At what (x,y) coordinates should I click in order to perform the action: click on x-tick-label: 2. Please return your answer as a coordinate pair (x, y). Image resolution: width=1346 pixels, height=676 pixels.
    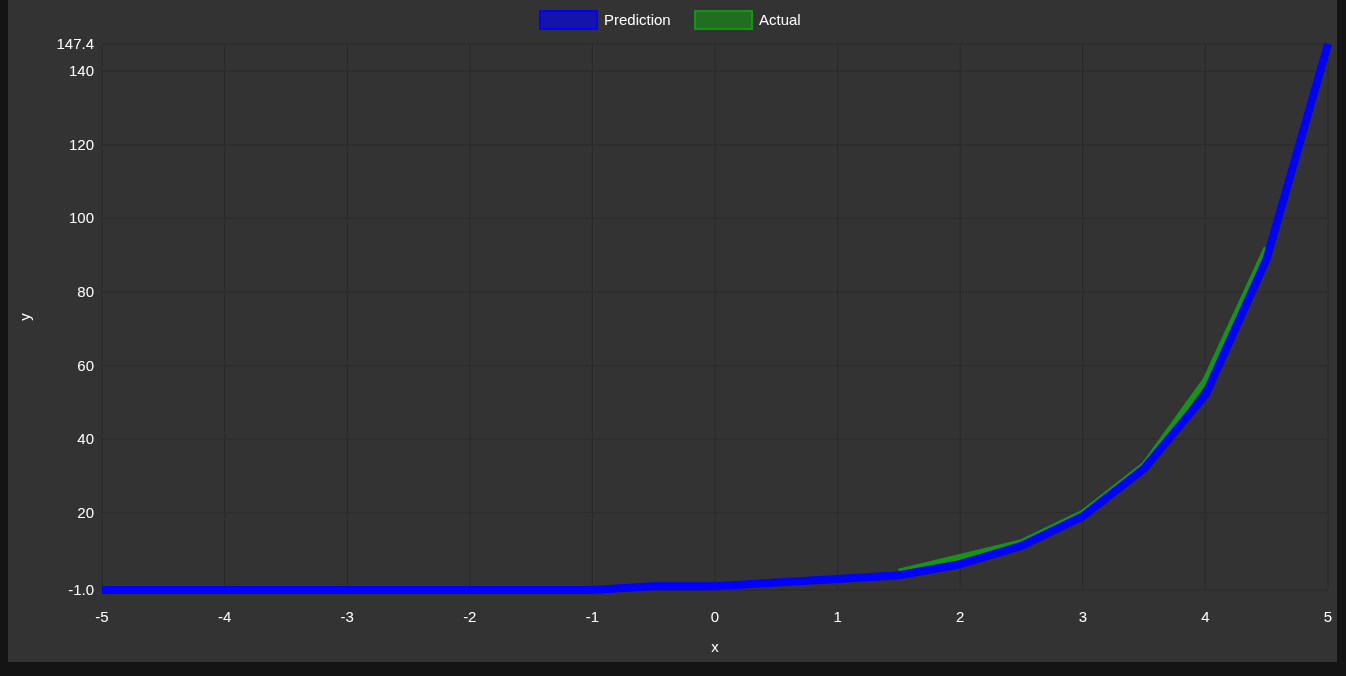
    Looking at the image, I should click on (960, 616).